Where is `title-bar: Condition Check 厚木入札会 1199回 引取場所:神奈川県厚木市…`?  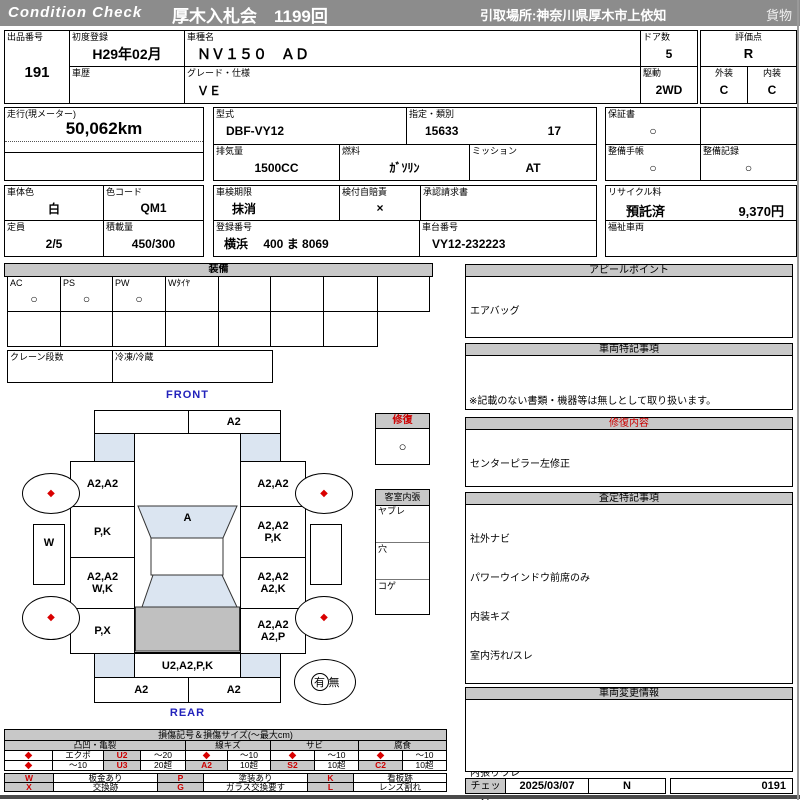 title-bar: Condition Check 厚木入札会 1199回 引取場所:神奈川県厚木市… is located at coordinates (400, 13).